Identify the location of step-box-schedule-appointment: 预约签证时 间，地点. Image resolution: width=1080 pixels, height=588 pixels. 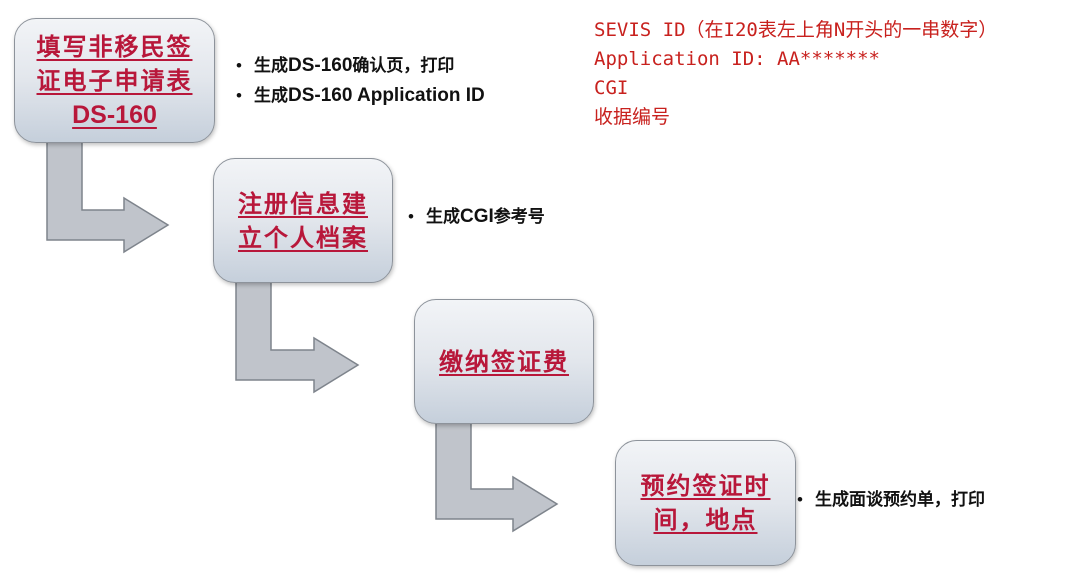
(705, 503).